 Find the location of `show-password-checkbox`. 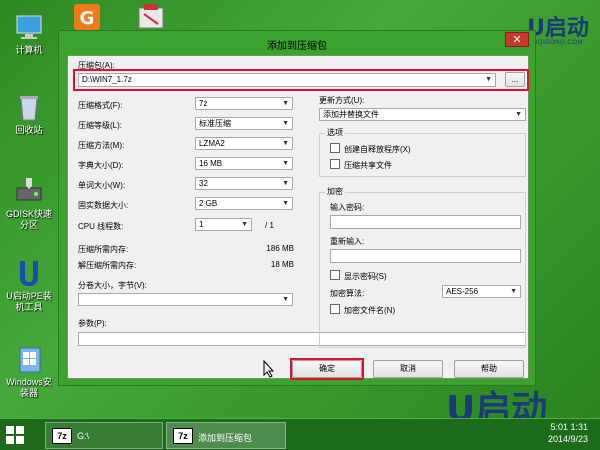

show-password-checkbox is located at coordinates (335, 275).